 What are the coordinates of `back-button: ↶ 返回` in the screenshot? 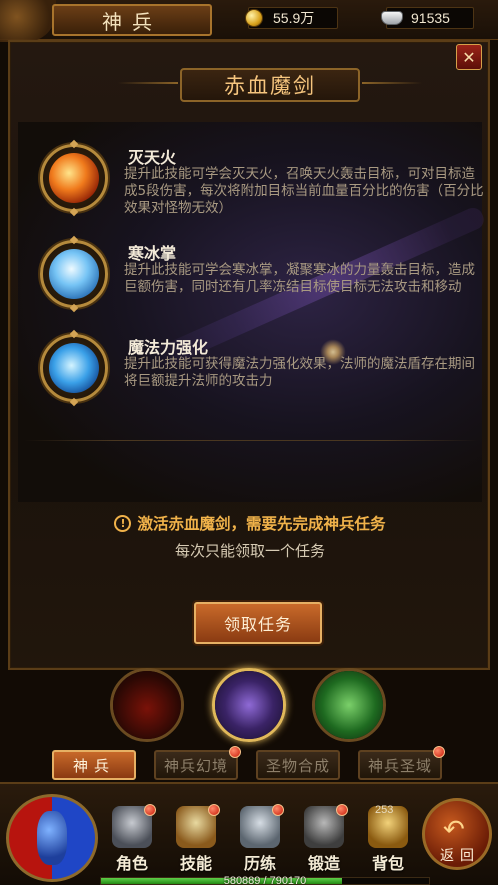 It's located at (457, 834).